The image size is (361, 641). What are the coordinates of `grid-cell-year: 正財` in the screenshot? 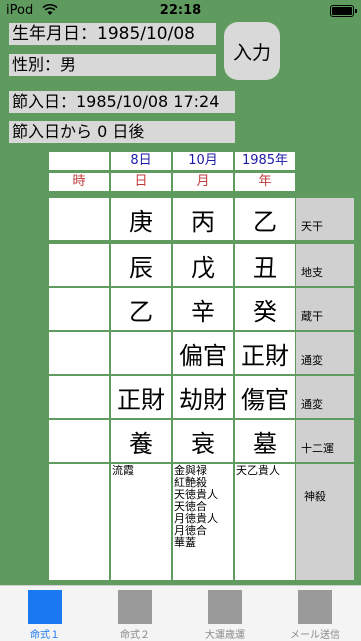 It's located at (265, 353).